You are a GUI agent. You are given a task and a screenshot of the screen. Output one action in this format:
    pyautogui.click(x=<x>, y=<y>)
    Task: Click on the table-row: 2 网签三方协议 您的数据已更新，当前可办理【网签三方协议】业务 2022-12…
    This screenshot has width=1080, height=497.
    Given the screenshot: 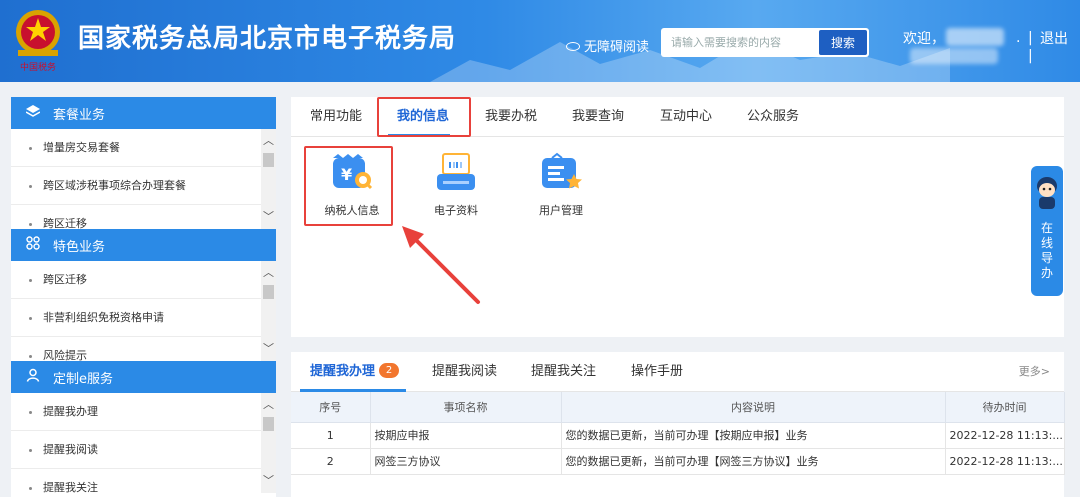 What is the action you would take?
    pyautogui.click(x=678, y=461)
    